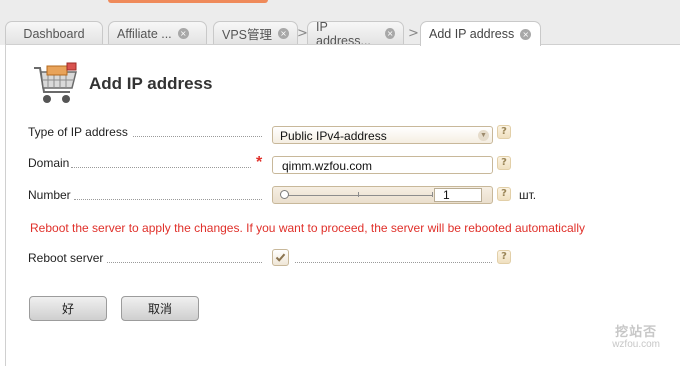 Image resolution: width=680 pixels, height=366 pixels. What do you see at coordinates (458, 195) in the screenshot?
I see `number-input: 1` at bounding box center [458, 195].